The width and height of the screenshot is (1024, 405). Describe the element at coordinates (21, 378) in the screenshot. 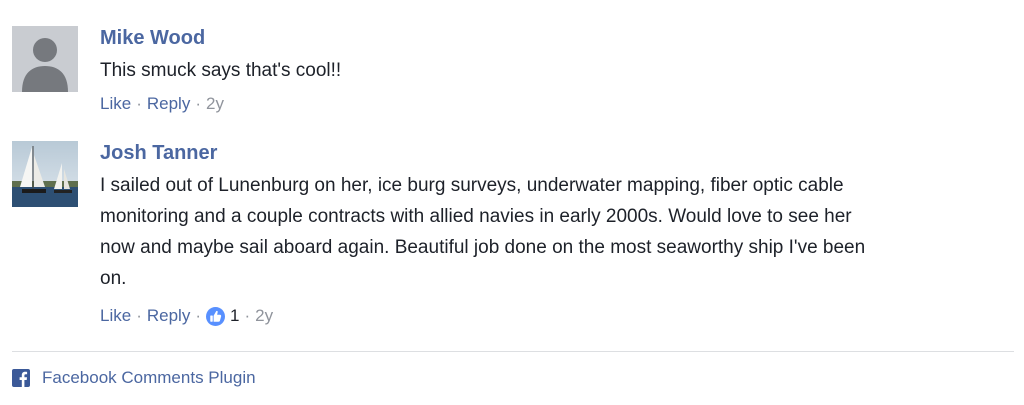

I see `facebook-icon` at that location.